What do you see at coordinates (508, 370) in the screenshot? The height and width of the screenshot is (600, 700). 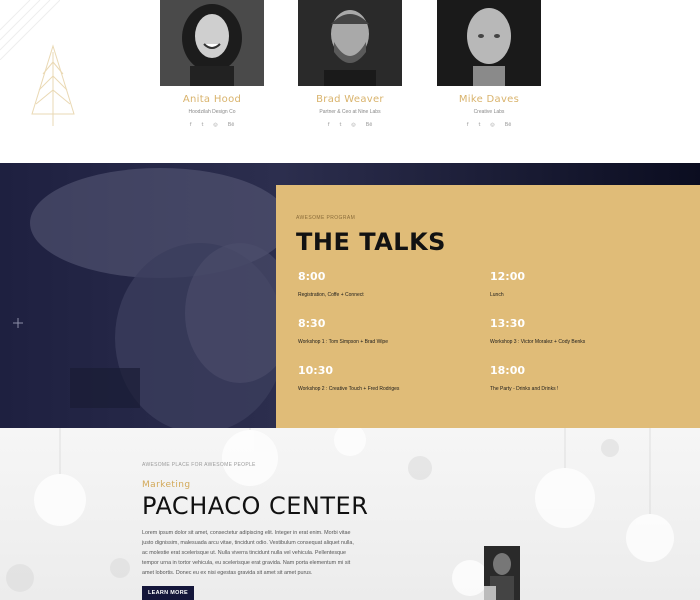 I see `talk-time: 18:00` at bounding box center [508, 370].